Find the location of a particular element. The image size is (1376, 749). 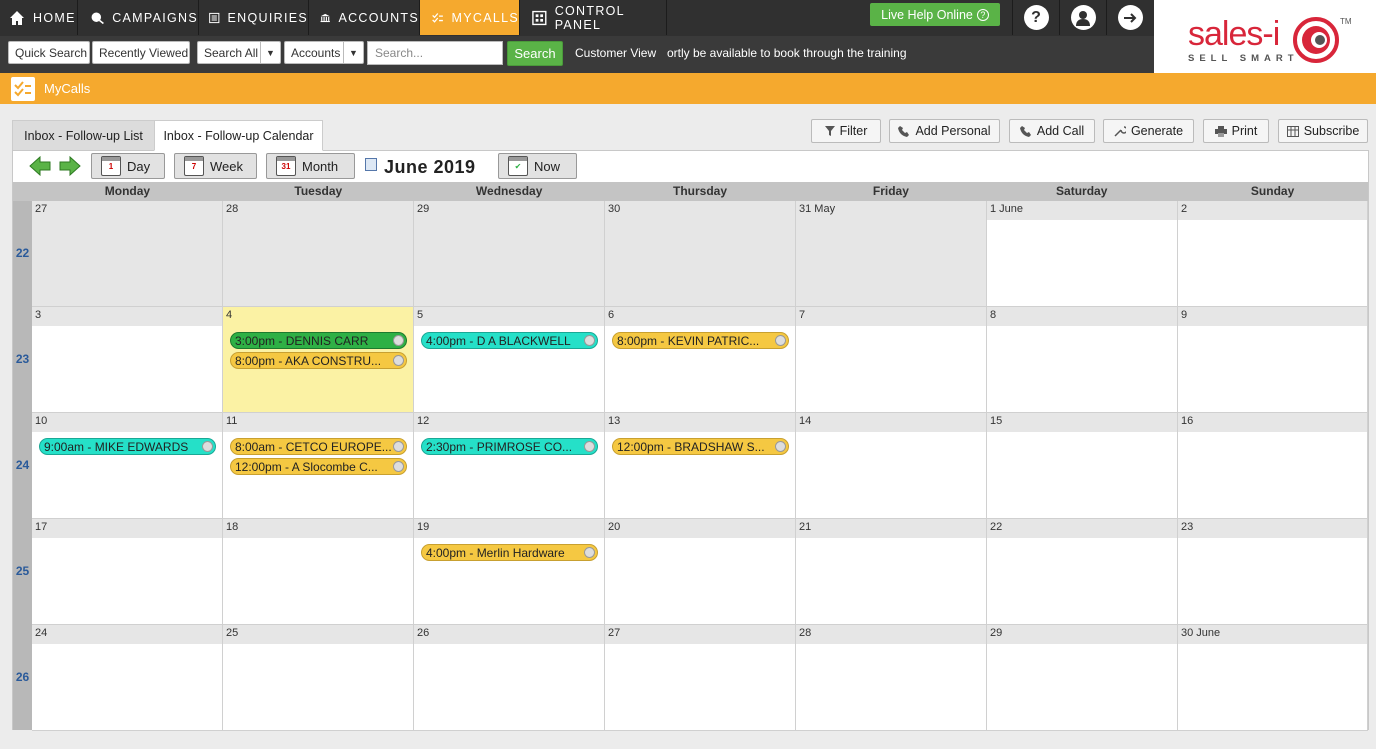

day-cell: 2 is located at coordinates (1273, 254).